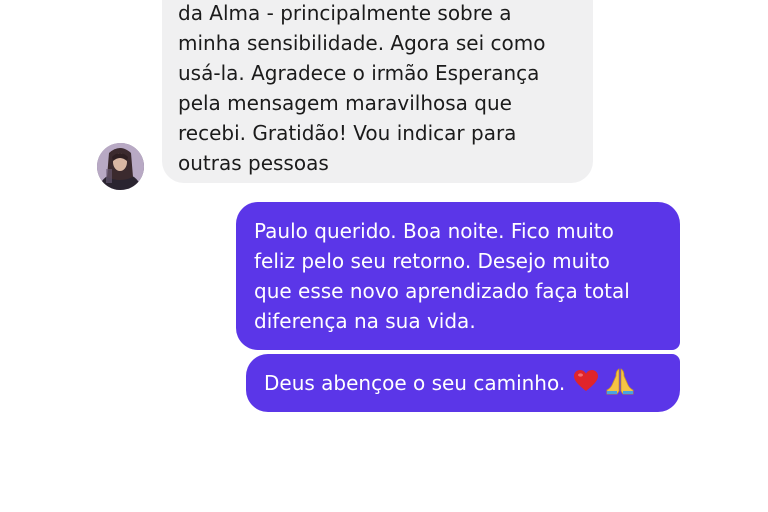 This screenshot has width=768, height=512. Describe the element at coordinates (253, 163) in the screenshot. I see `message-line: outras pessoas` at that location.